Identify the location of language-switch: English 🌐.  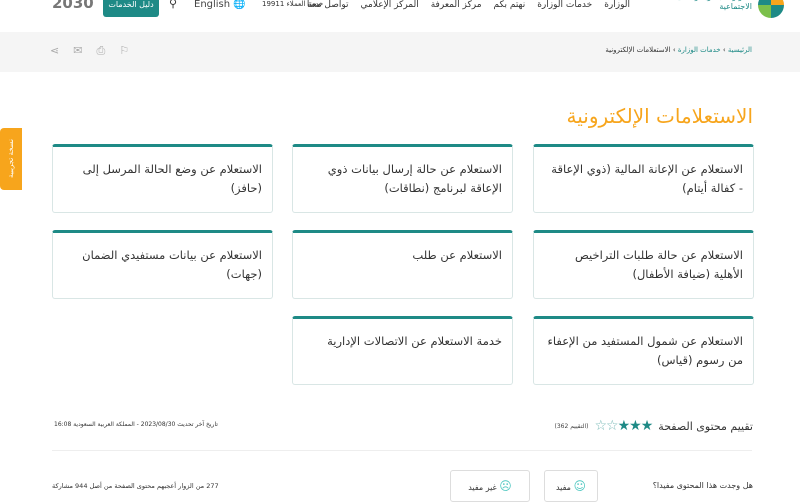
(220, 5).